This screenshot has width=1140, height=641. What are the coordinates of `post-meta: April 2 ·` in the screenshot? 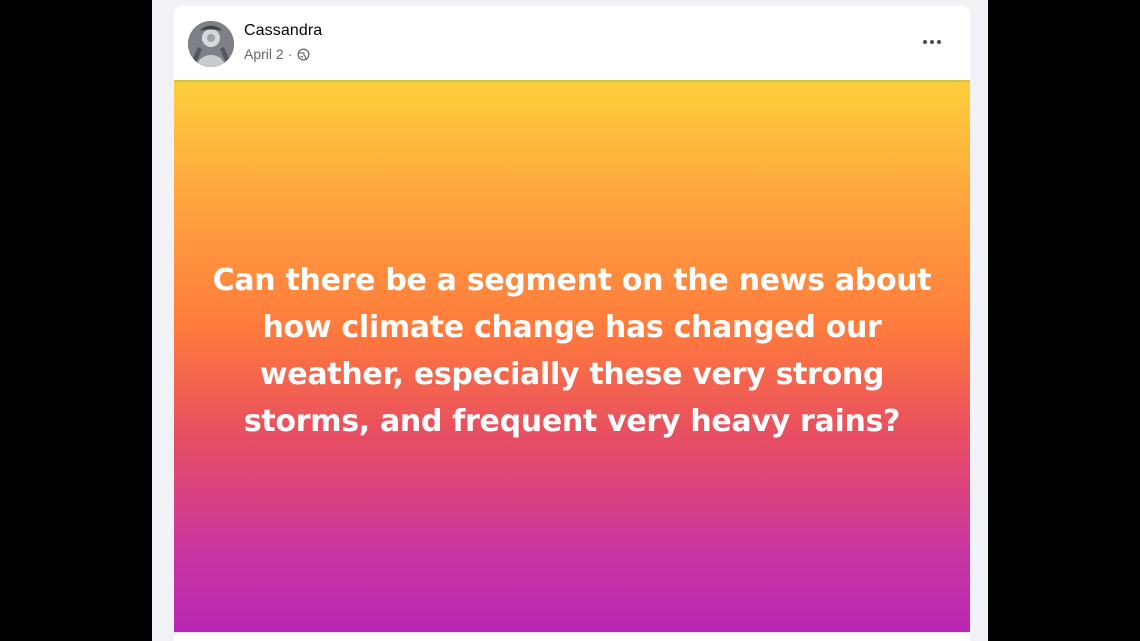 It's located at (277, 54).